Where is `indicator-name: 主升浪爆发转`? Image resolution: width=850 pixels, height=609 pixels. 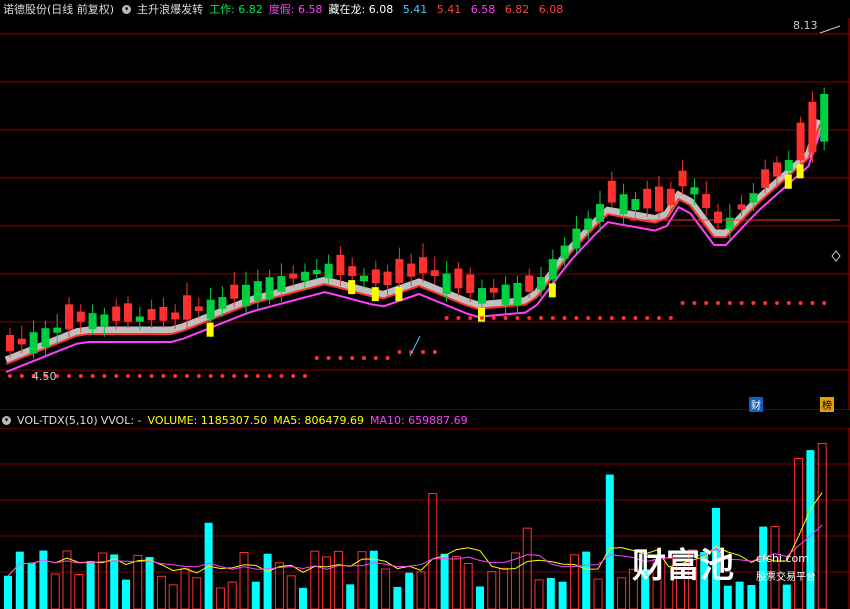 indicator-name: 主升浪爆发转 is located at coordinates (170, 9).